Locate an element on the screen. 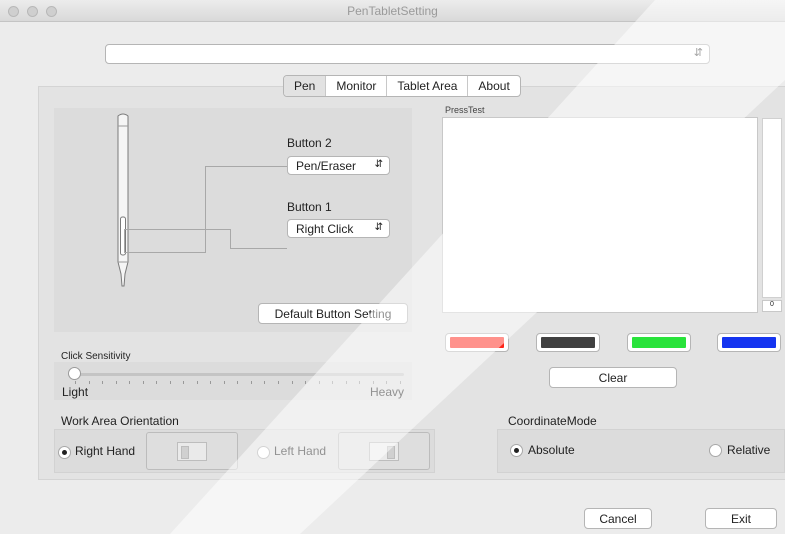 This screenshot has width=785, height=534. clear-button: Clear is located at coordinates (613, 377).